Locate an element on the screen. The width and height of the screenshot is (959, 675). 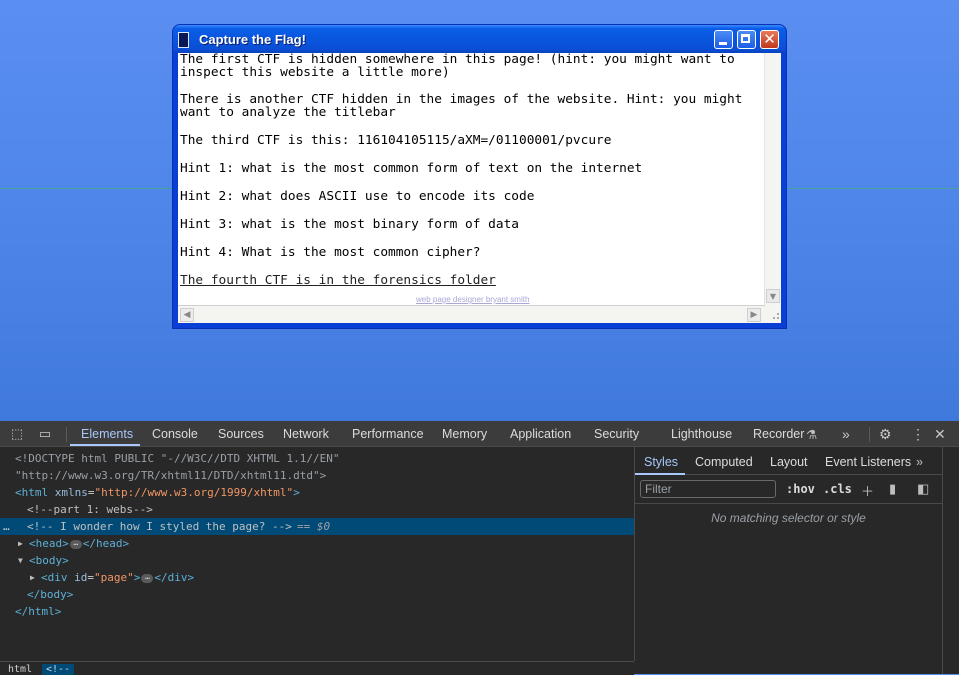
app-icon is located at coordinates (183, 40).